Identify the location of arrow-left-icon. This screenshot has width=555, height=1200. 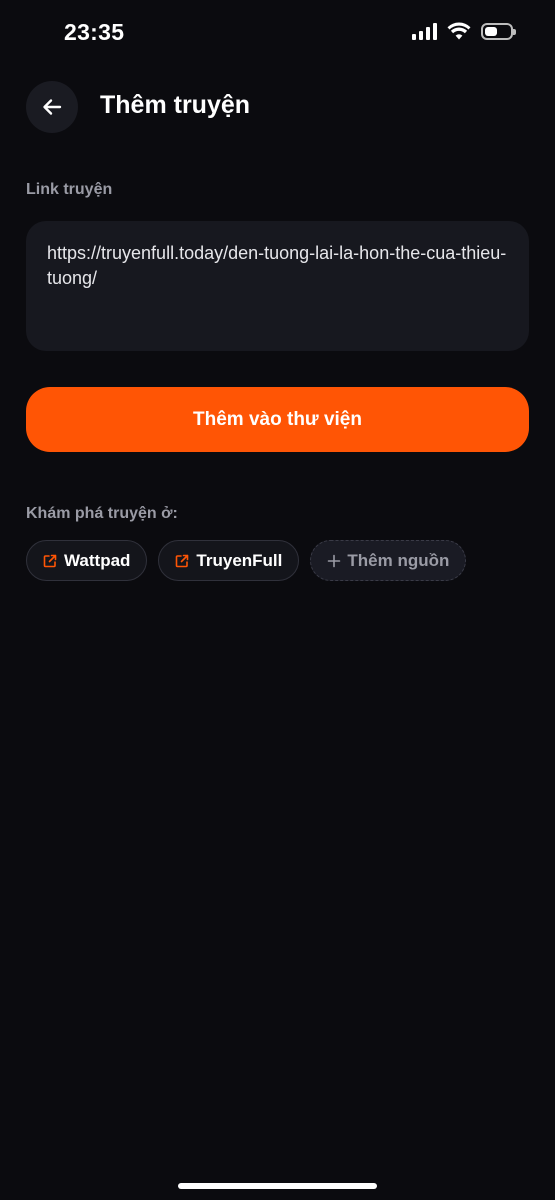
(52, 107).